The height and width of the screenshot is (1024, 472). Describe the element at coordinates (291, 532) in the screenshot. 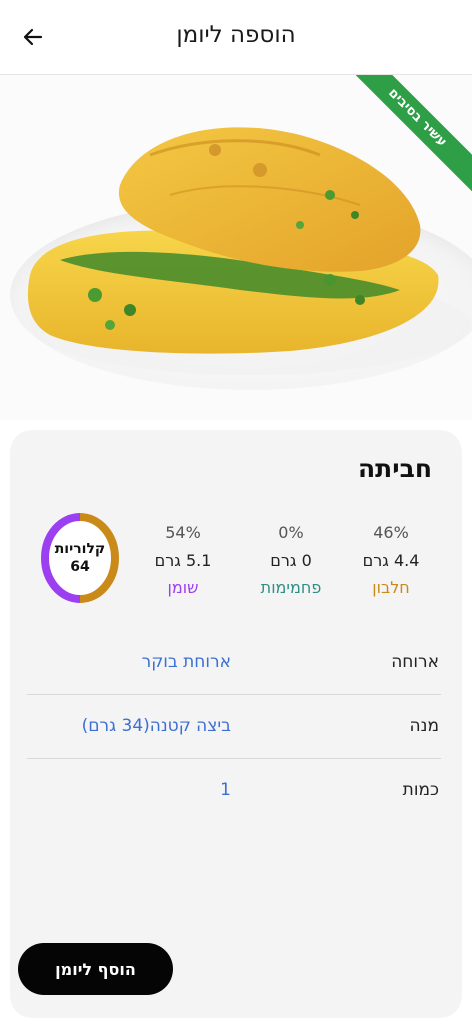

I see `carbs-percent: 0%` at that location.